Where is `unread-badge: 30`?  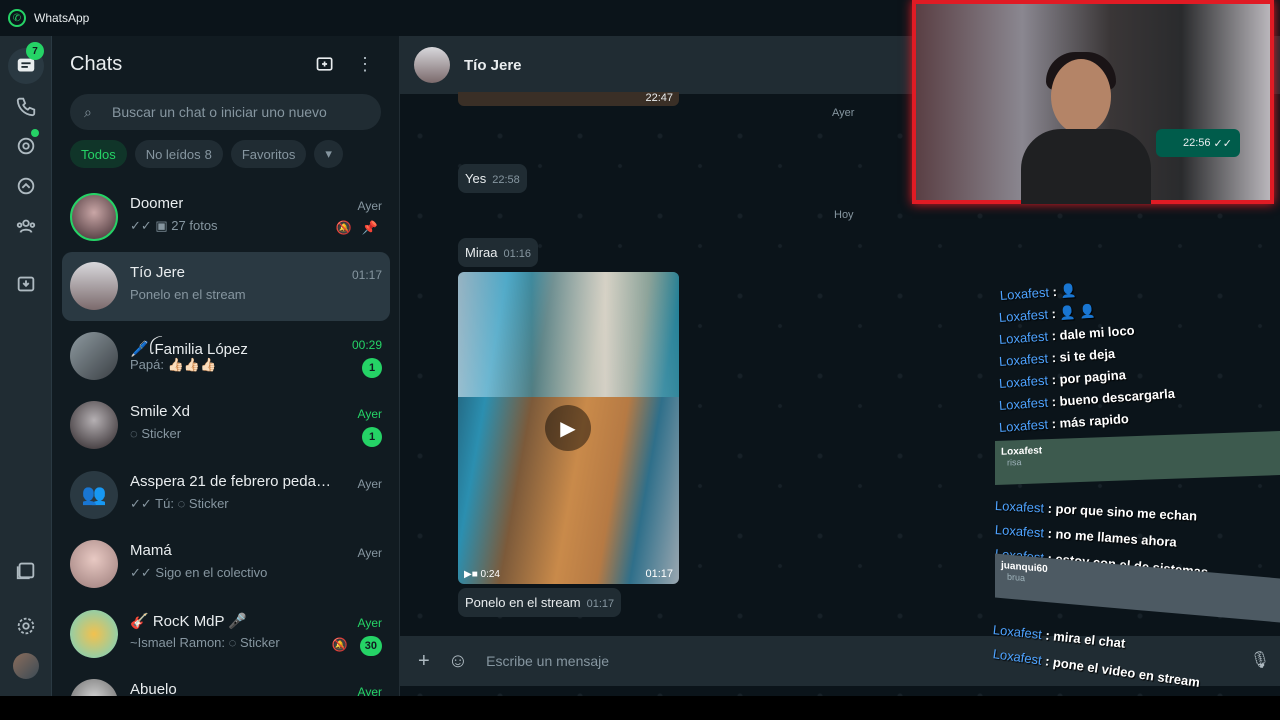 unread-badge: 30 is located at coordinates (370, 645).